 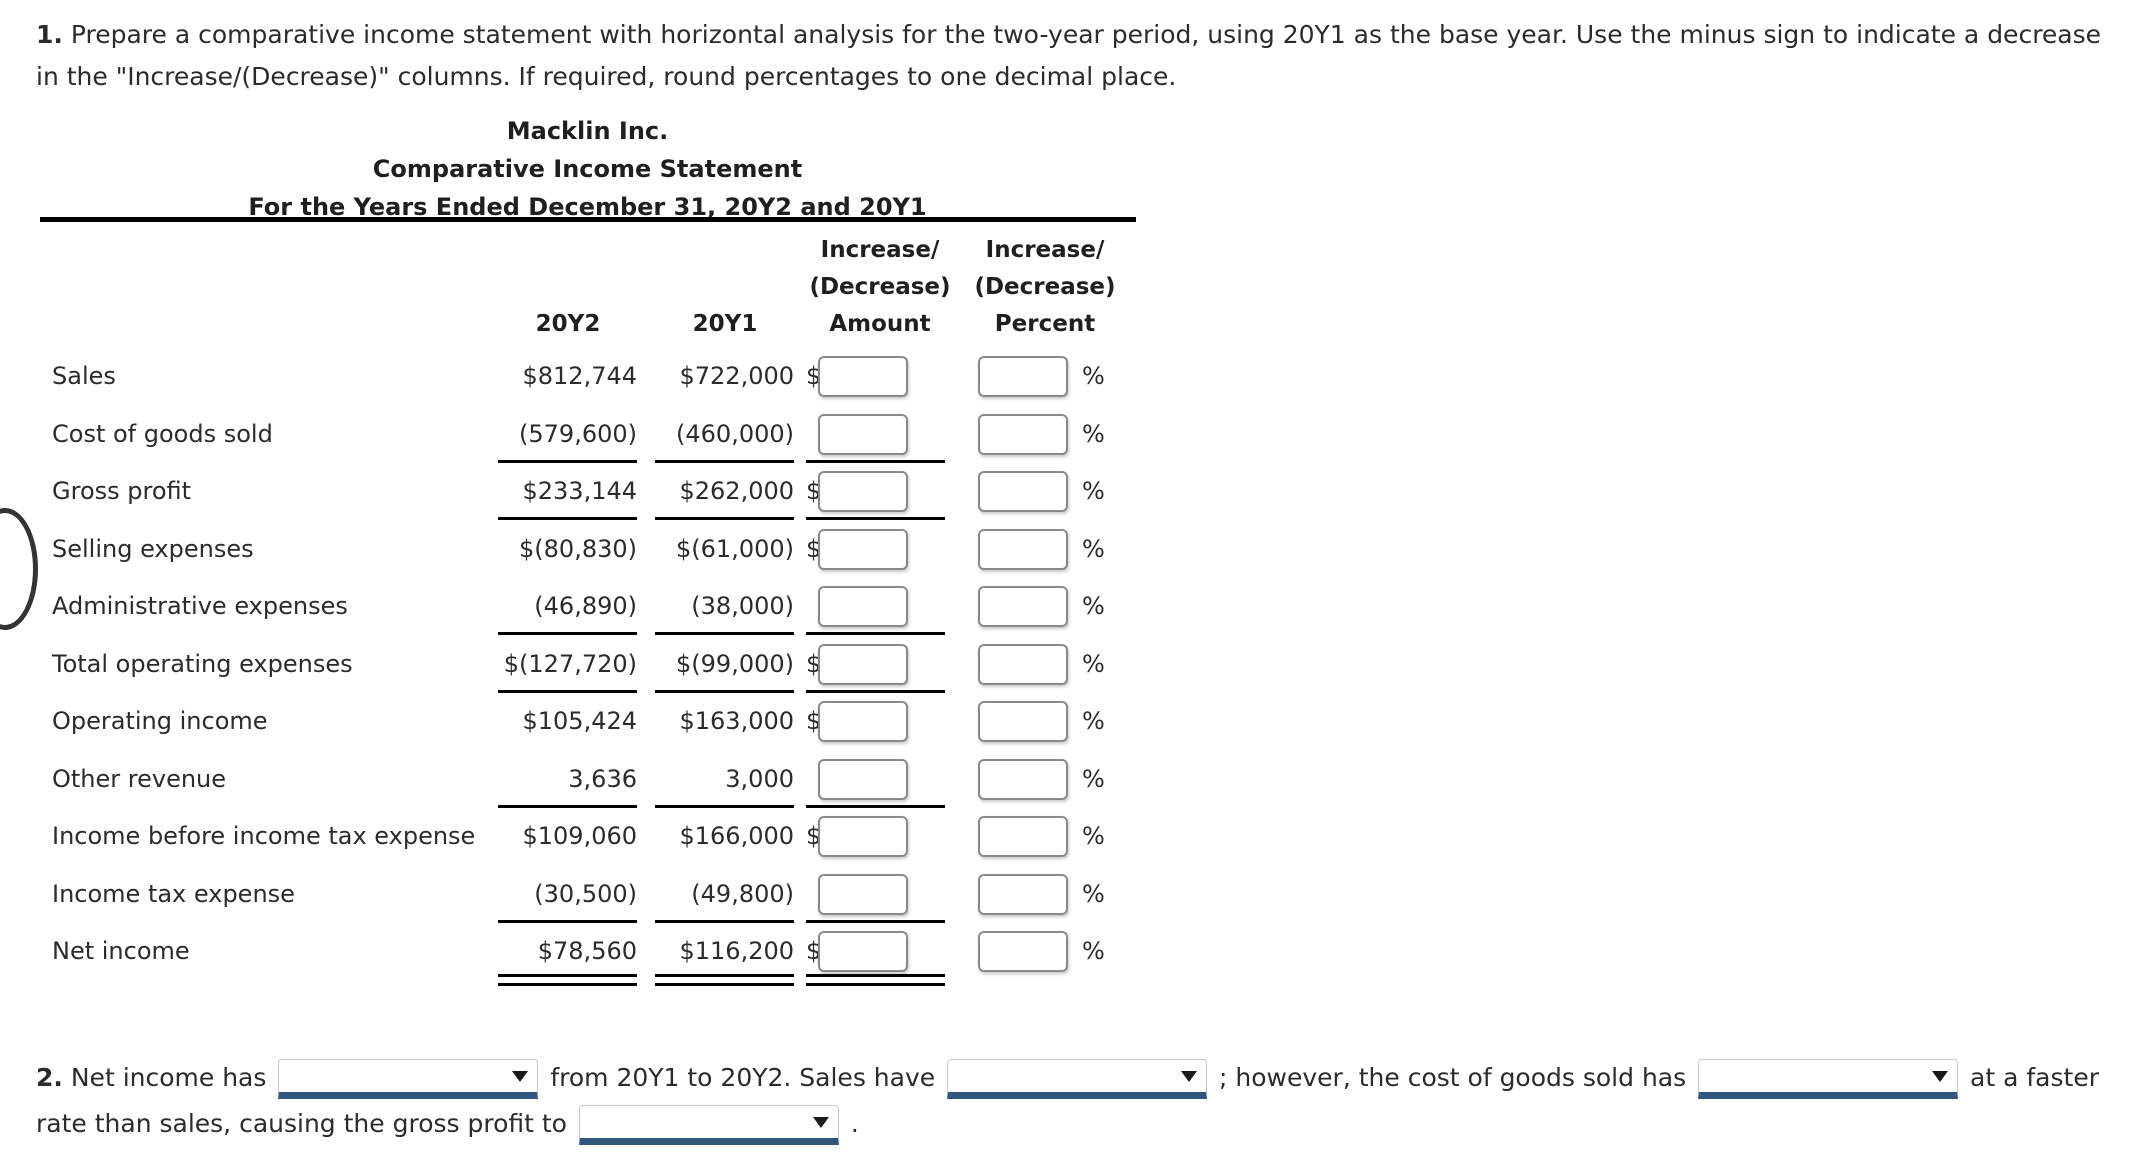 I want to click on row-label: Sales, so click(x=84, y=376).